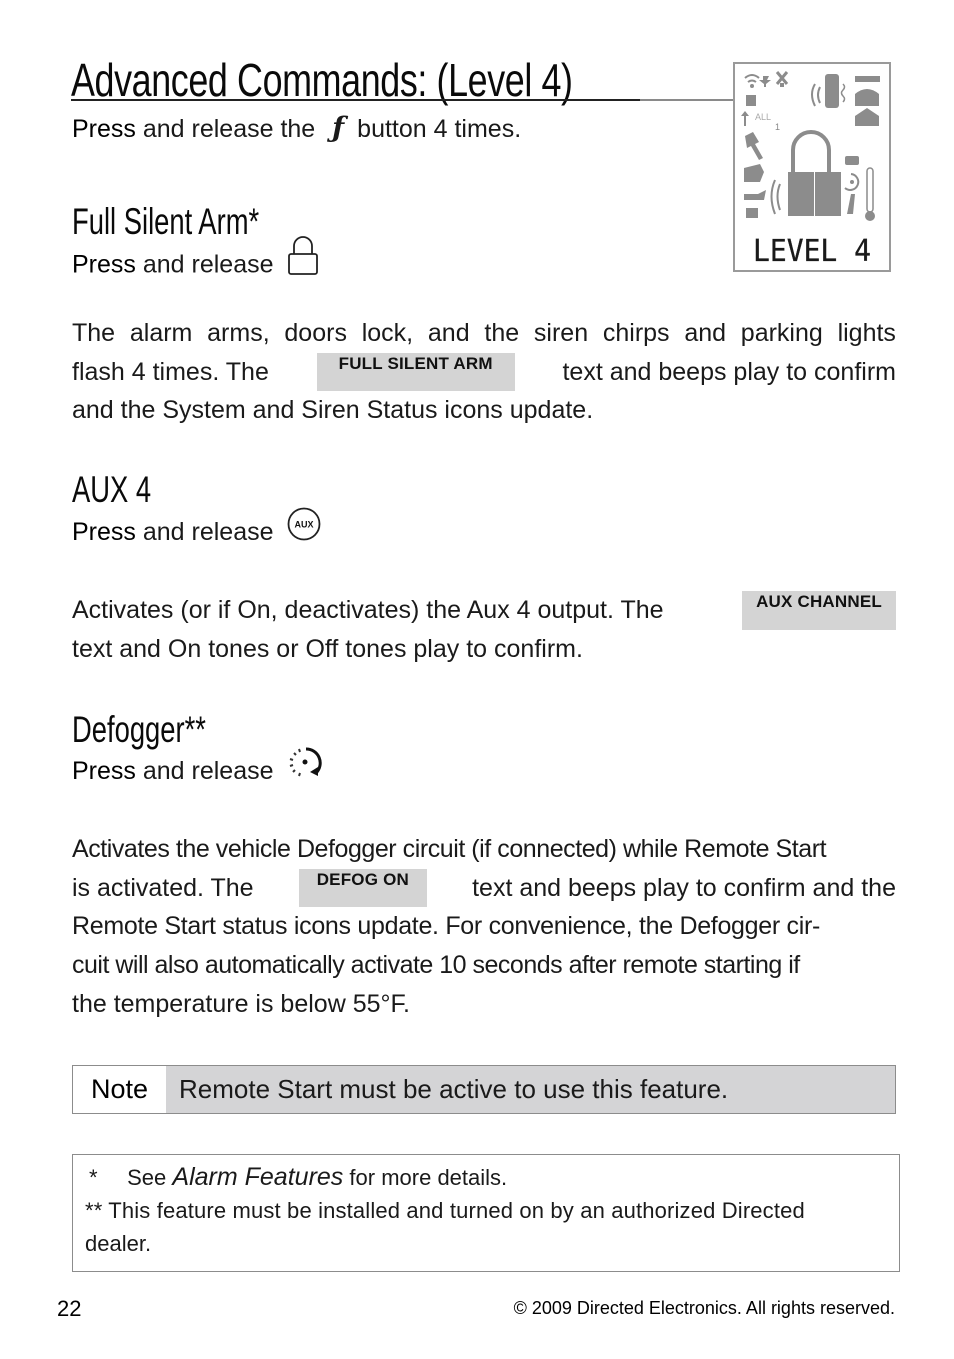 The height and width of the screenshot is (1359, 954). I want to click on footnote-1: * See Alarm Features for more details., so click(488, 1177).